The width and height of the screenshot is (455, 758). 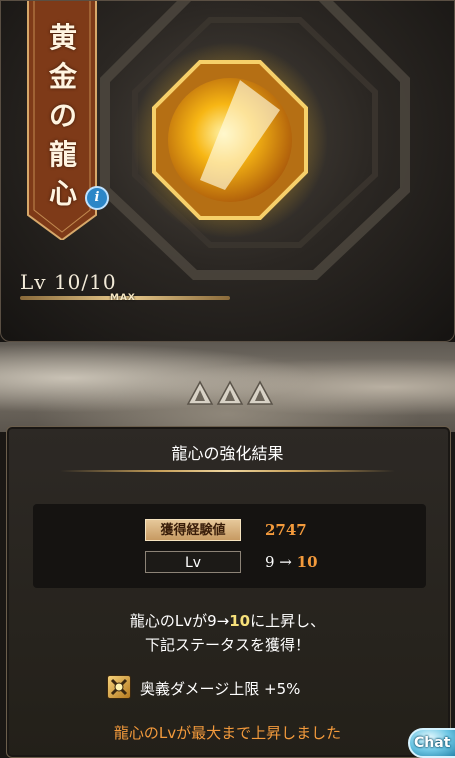 What do you see at coordinates (227, 453) in the screenshot?
I see `panel-title: 龍心の強化結果` at bounding box center [227, 453].